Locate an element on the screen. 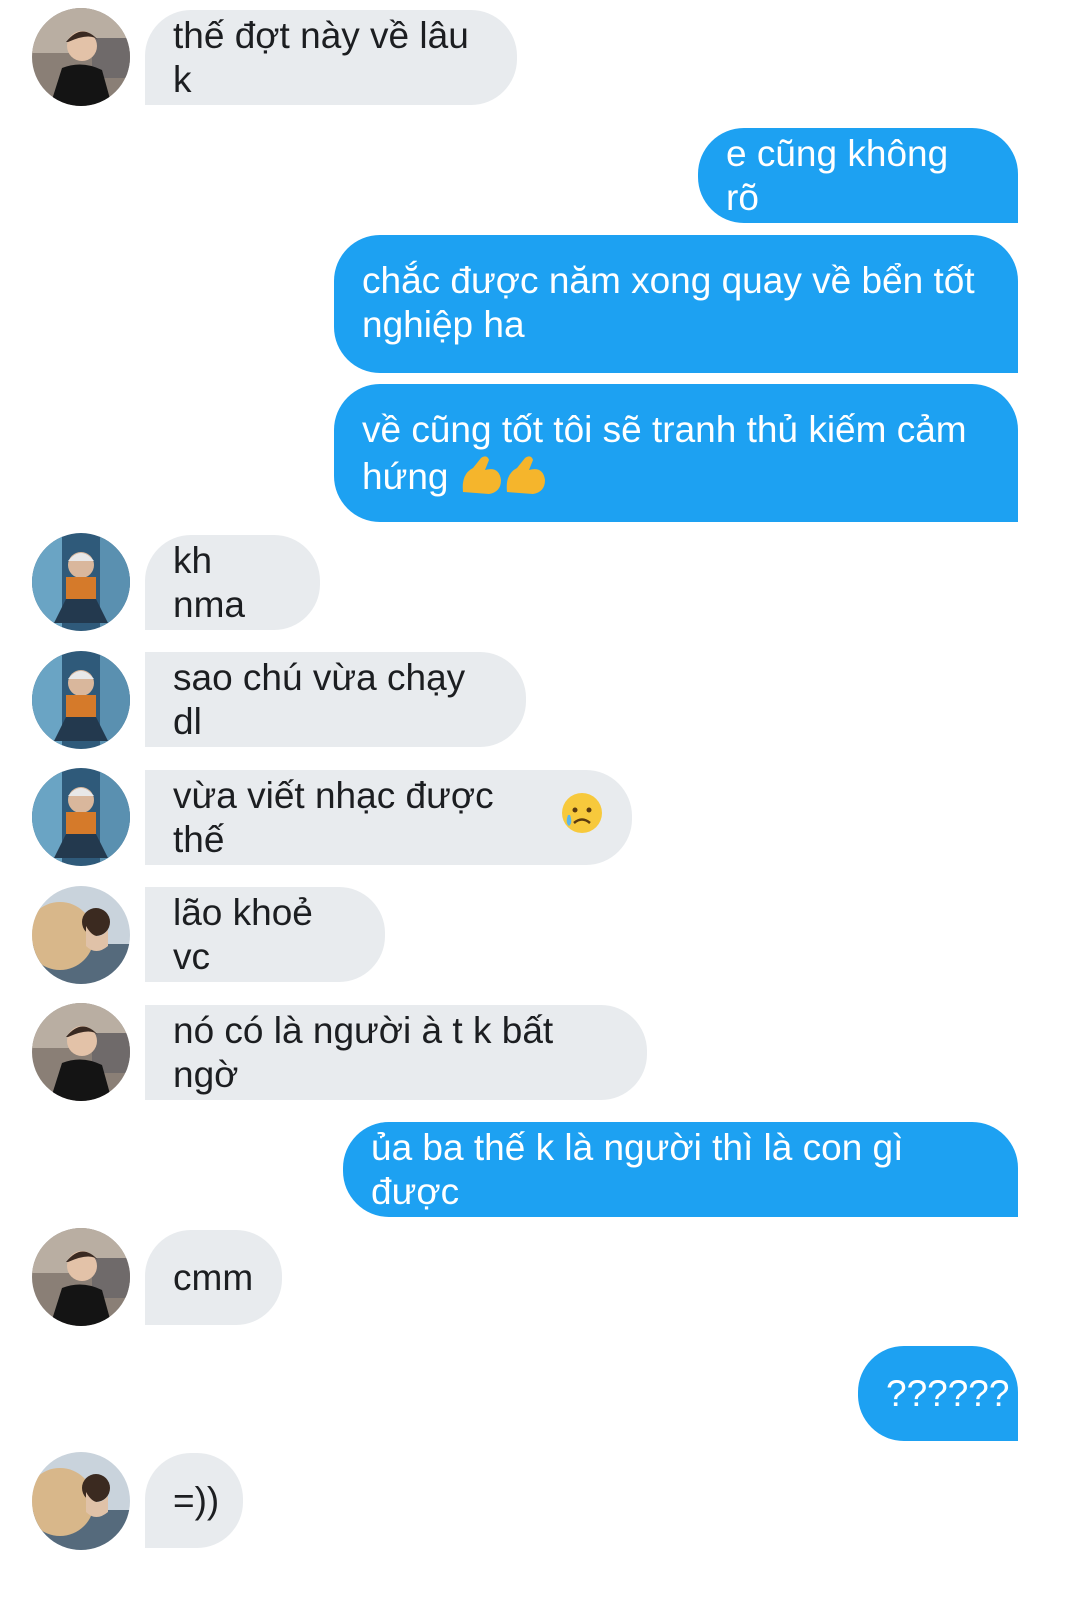  message-text: ?????? is located at coordinates (948, 1393).